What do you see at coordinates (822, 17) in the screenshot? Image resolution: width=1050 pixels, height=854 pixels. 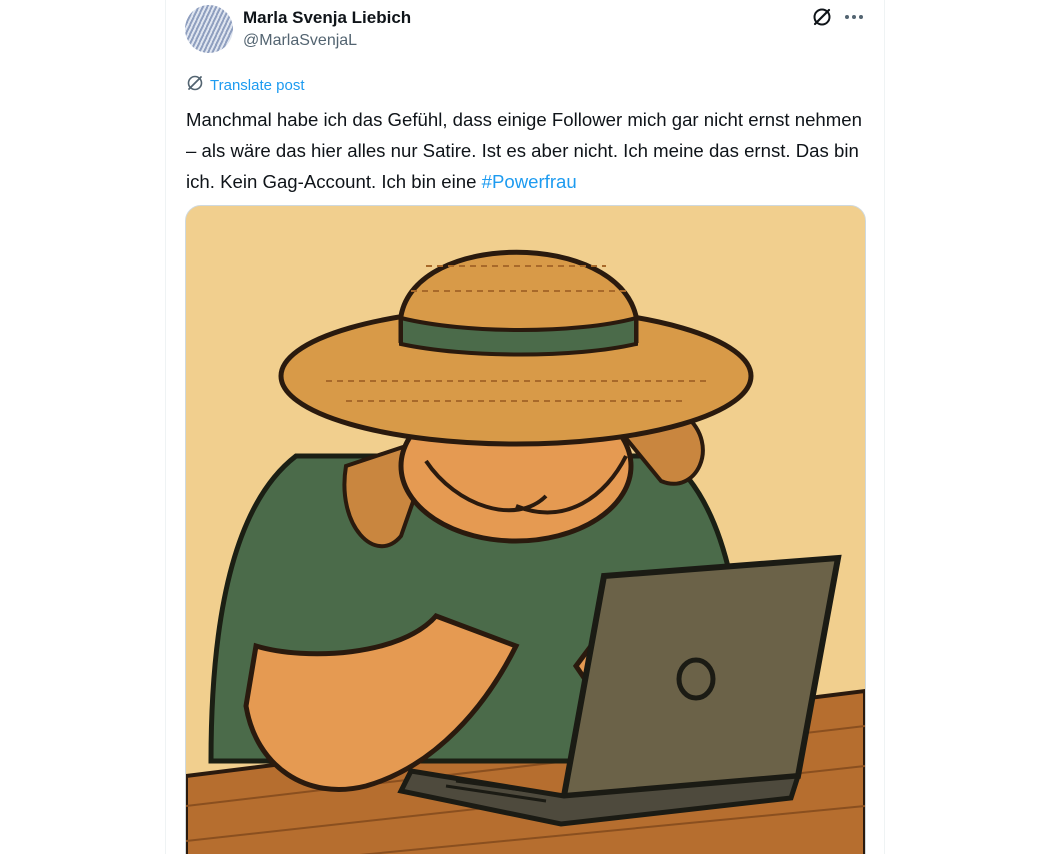 I see `grok-icon` at bounding box center [822, 17].